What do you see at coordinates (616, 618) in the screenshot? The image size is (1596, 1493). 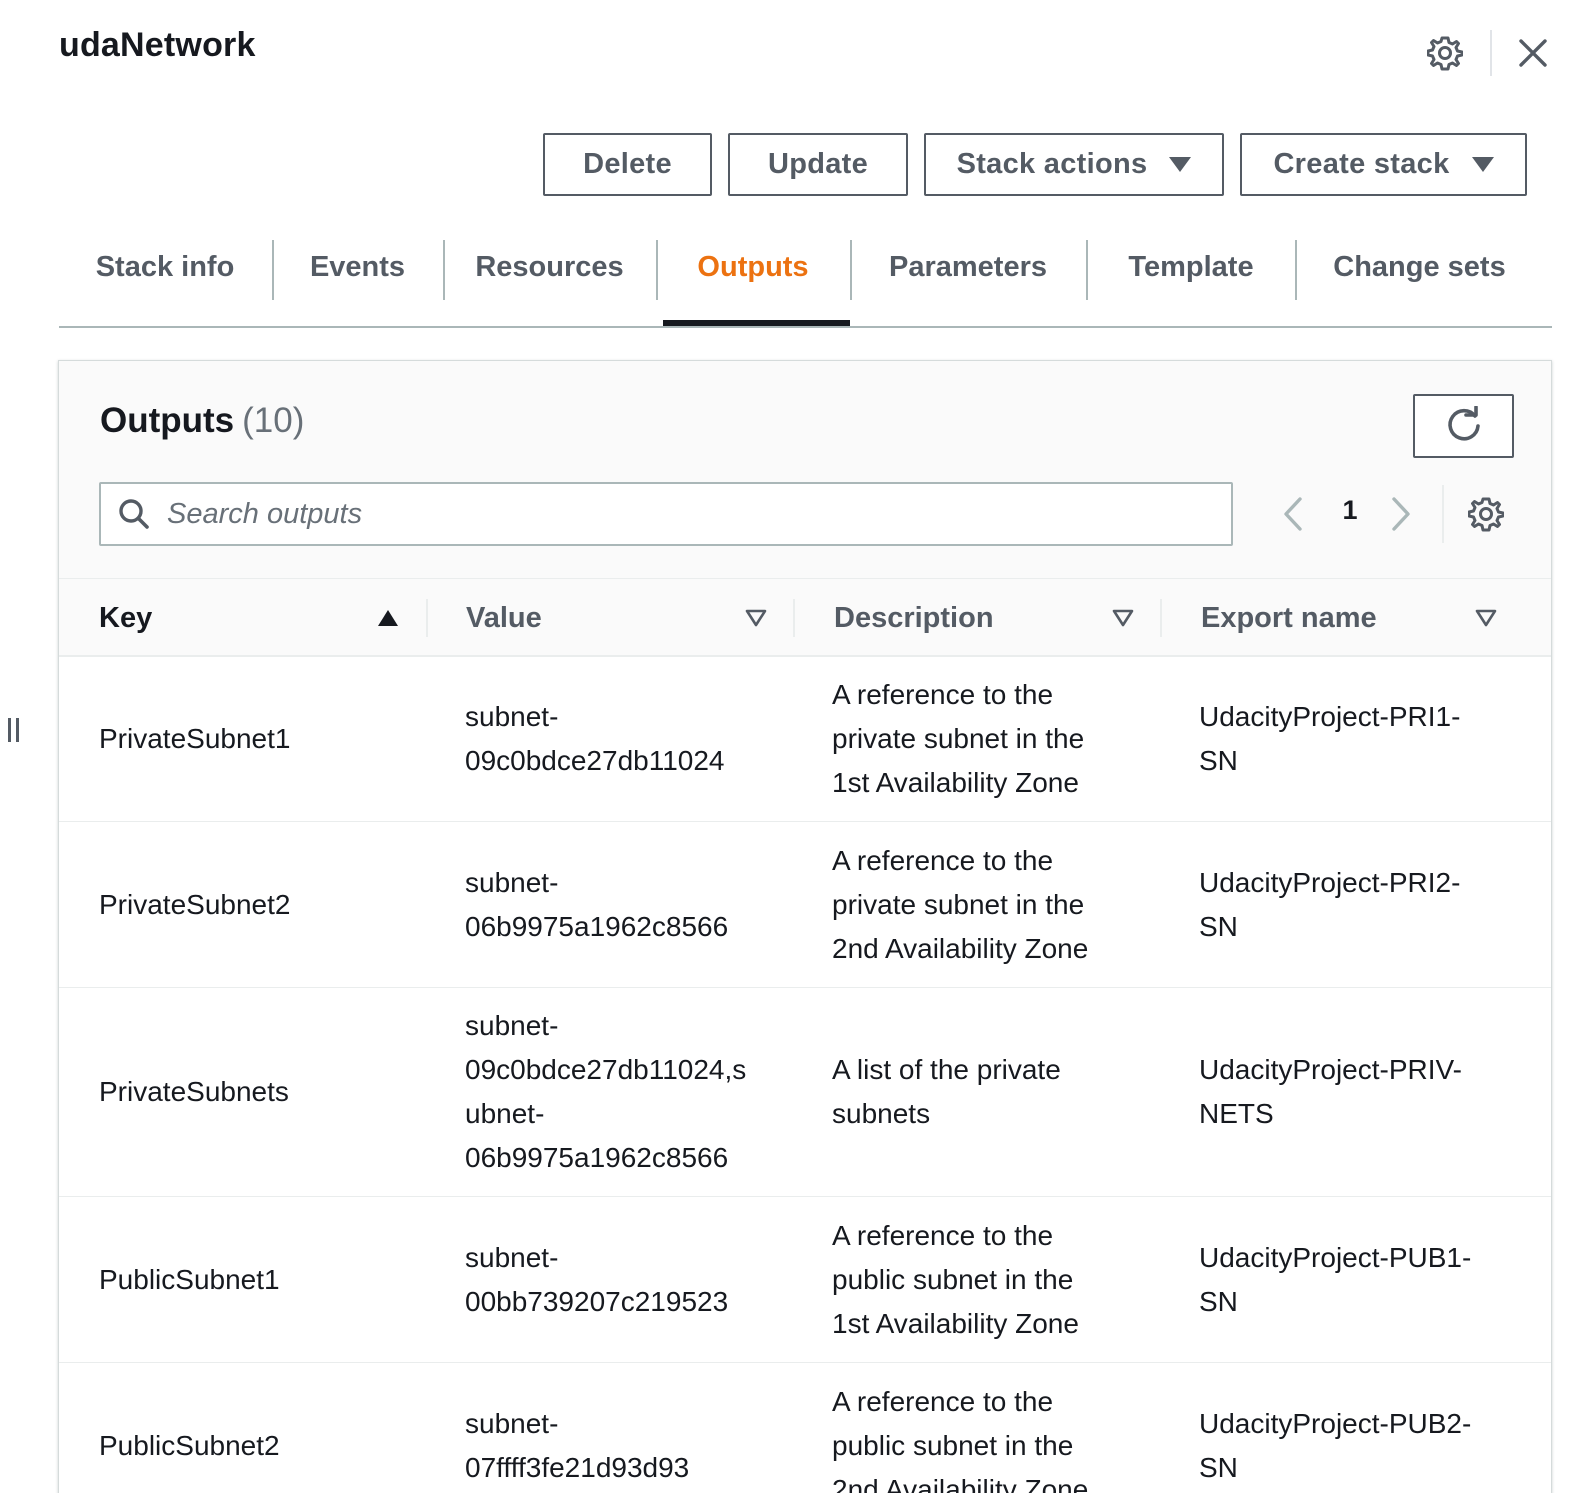 I see `column-header-value: Value` at bounding box center [616, 618].